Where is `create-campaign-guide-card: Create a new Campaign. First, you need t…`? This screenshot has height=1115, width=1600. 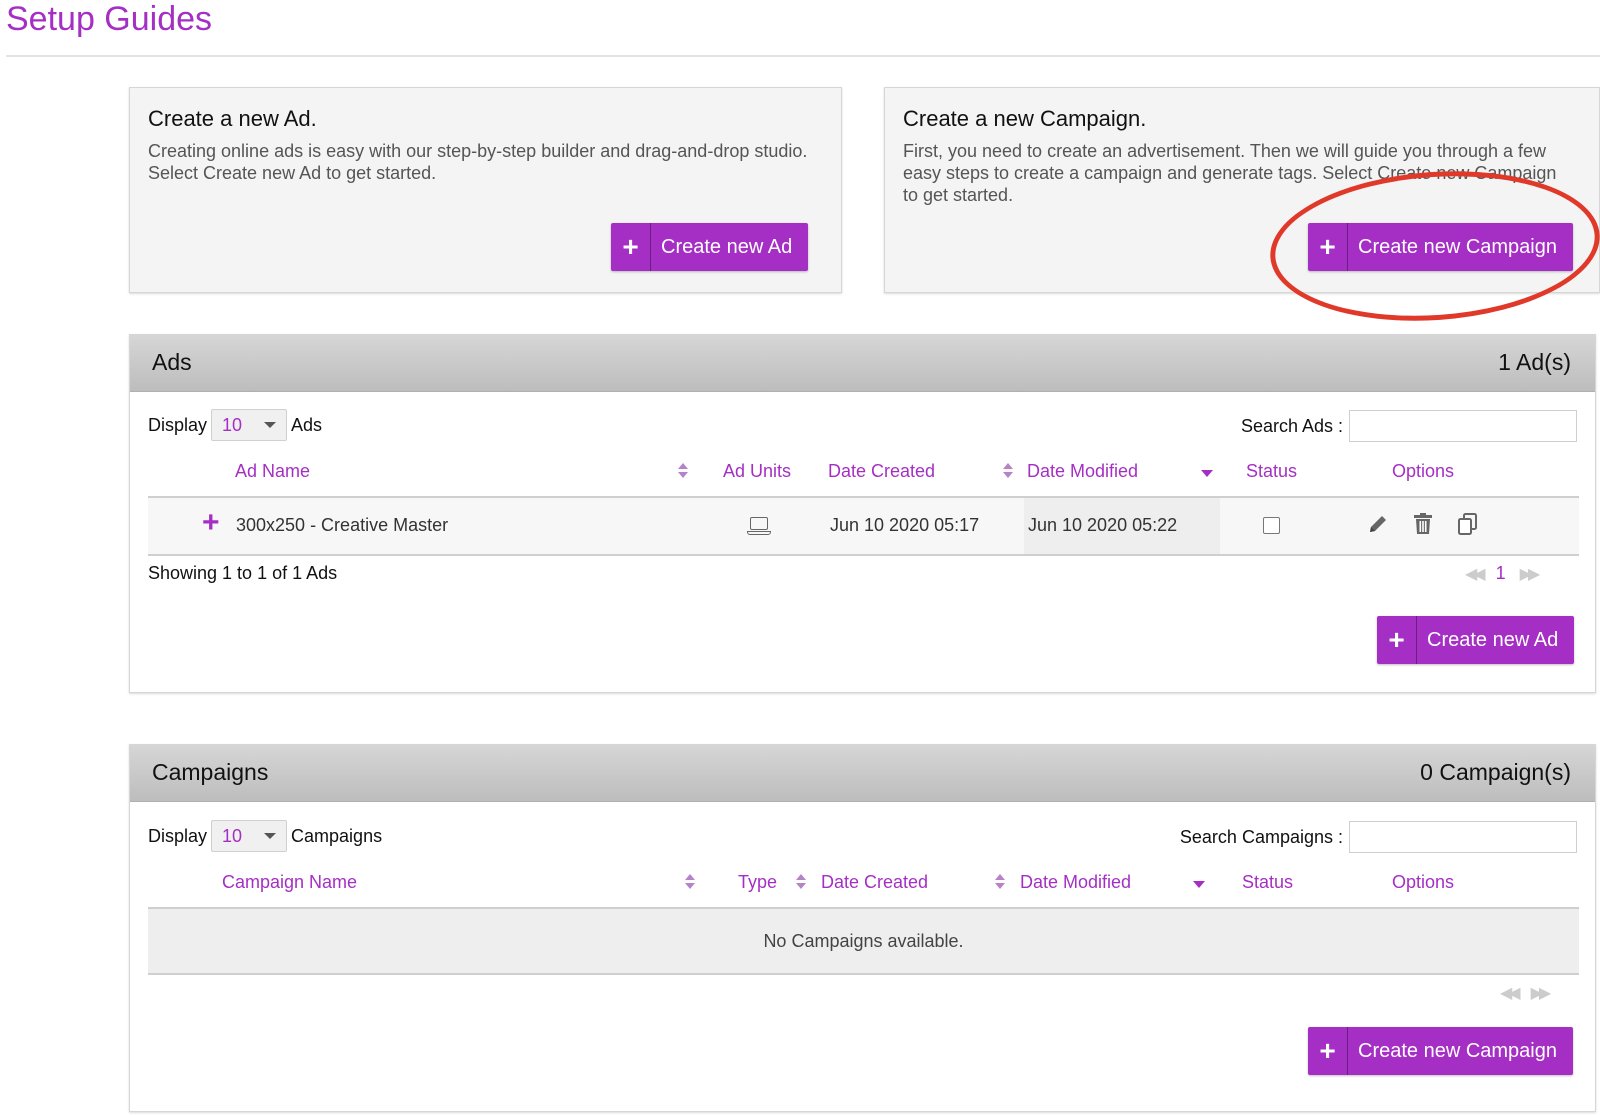
create-campaign-guide-card: Create a new Campaign. First, you need t… is located at coordinates (1242, 190).